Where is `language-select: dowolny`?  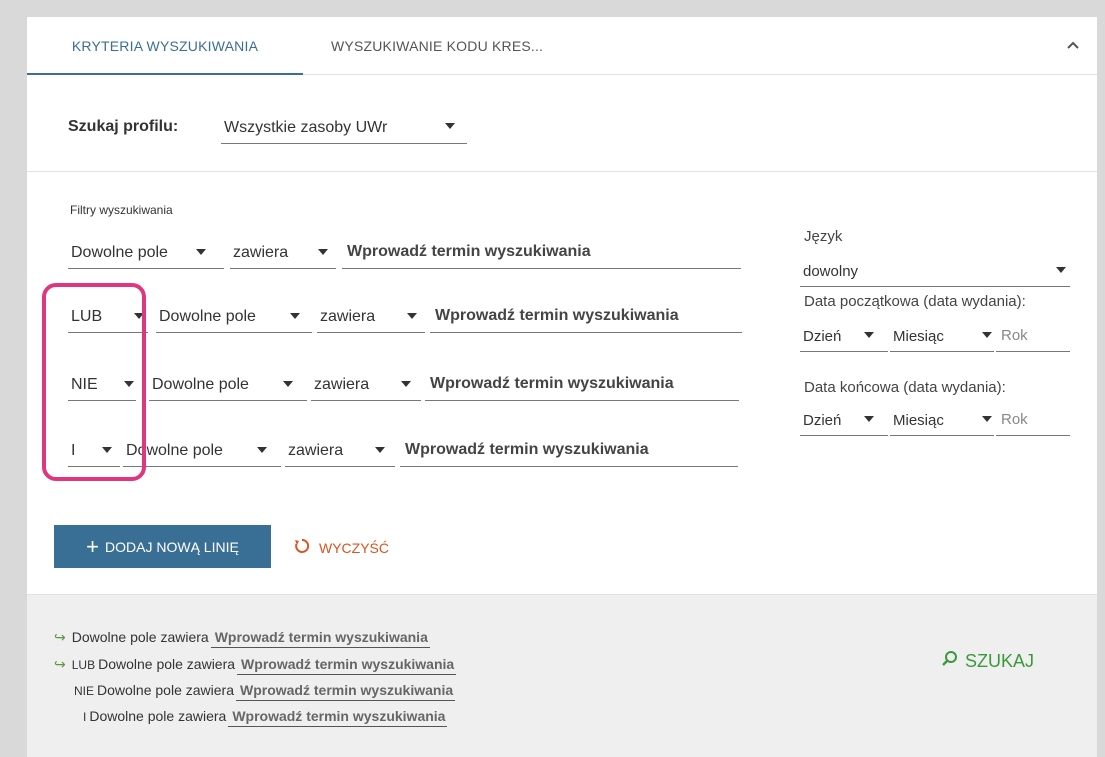
language-select: dowolny is located at coordinates (935, 271).